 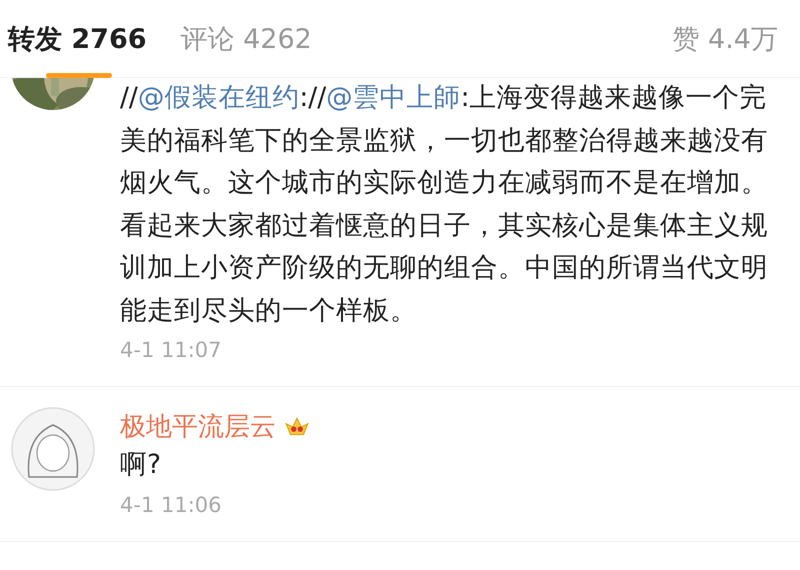 What do you see at coordinates (171, 350) in the screenshot?
I see `timestamp: 4-1 11:07` at bounding box center [171, 350].